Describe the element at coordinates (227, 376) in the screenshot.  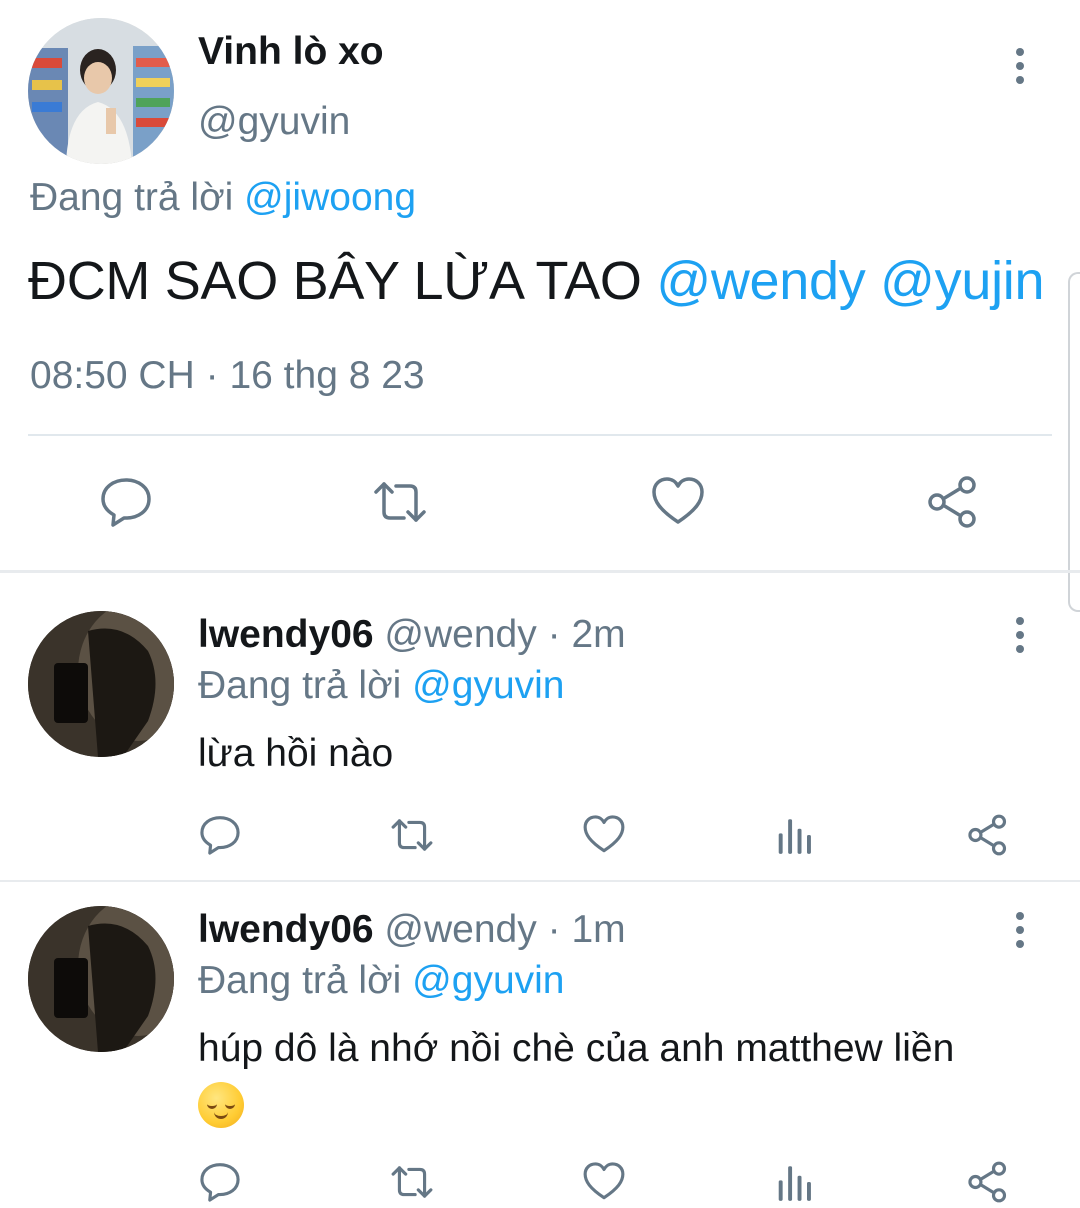
I see `timestamp: 08:50 CH · 16 thg 8 23` at that location.